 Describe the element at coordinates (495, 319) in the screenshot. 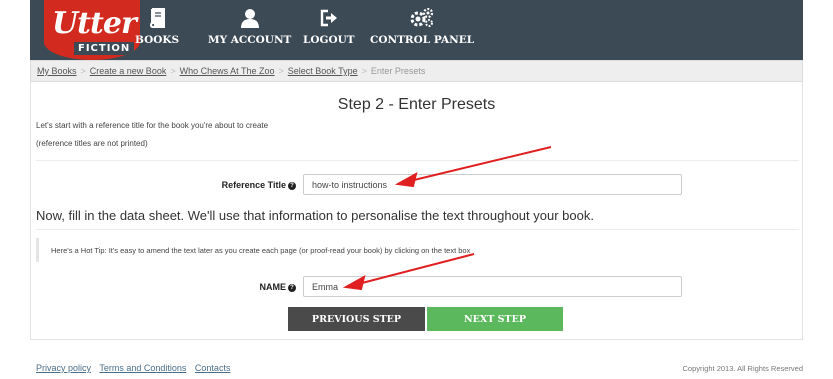

I see `next-step-button: NEXT STEP` at that location.